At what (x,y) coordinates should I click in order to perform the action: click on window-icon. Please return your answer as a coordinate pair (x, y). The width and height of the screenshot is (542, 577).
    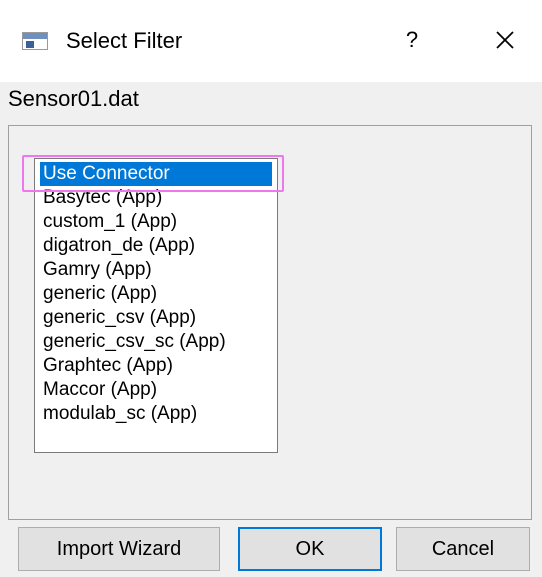
    Looking at the image, I should click on (35, 41).